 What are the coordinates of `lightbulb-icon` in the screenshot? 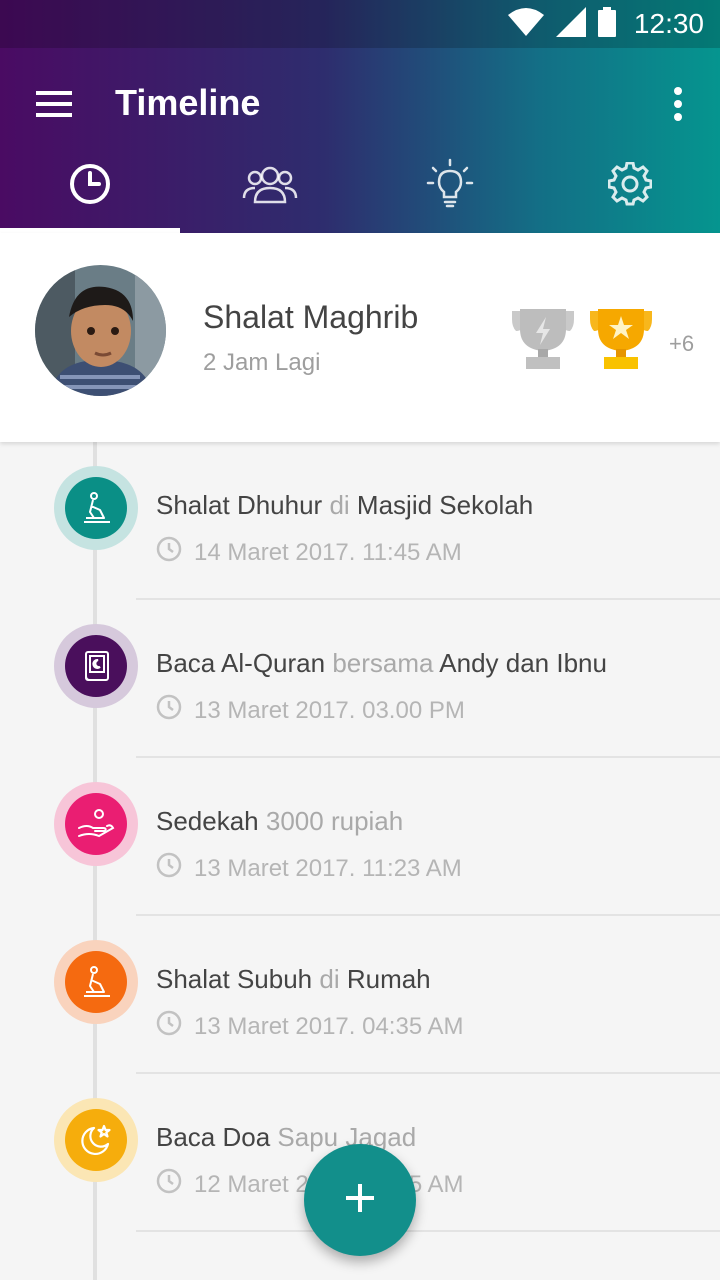 It's located at (450, 186).